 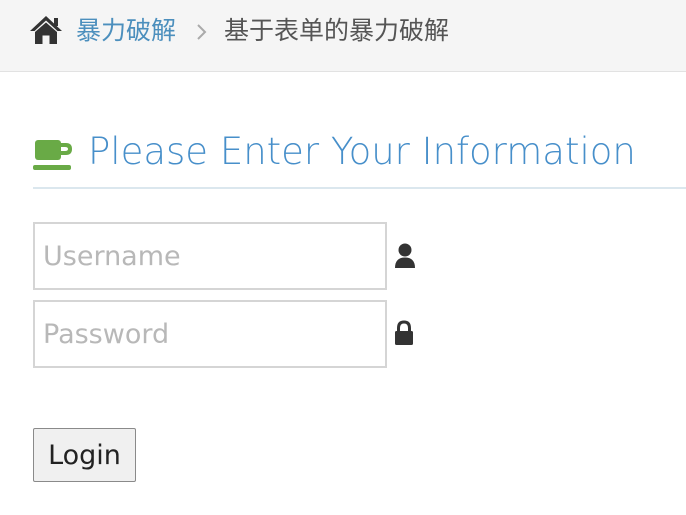 I want to click on coffee-icon, so click(x=52, y=155).